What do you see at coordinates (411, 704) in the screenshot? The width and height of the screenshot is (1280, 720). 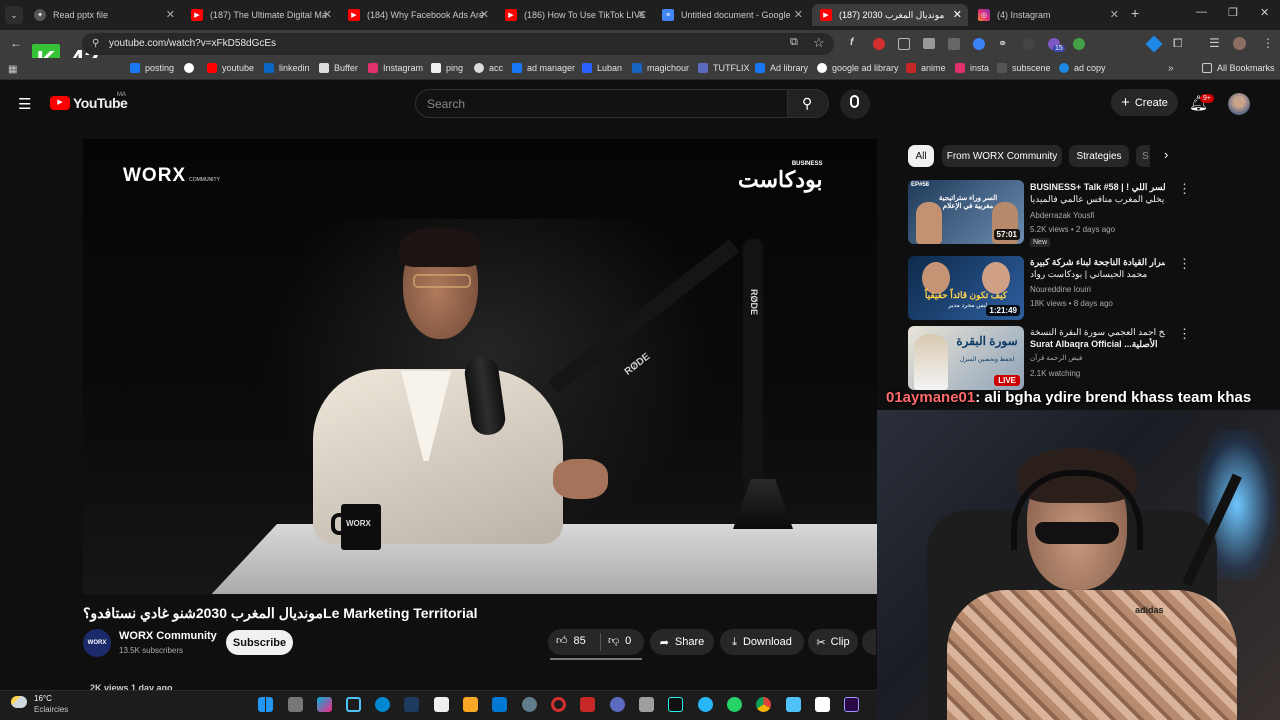 I see `app-icon-script` at bounding box center [411, 704].